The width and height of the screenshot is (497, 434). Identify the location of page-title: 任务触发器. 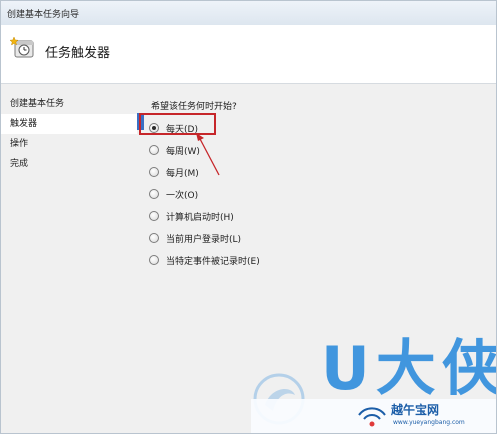
(78, 53).